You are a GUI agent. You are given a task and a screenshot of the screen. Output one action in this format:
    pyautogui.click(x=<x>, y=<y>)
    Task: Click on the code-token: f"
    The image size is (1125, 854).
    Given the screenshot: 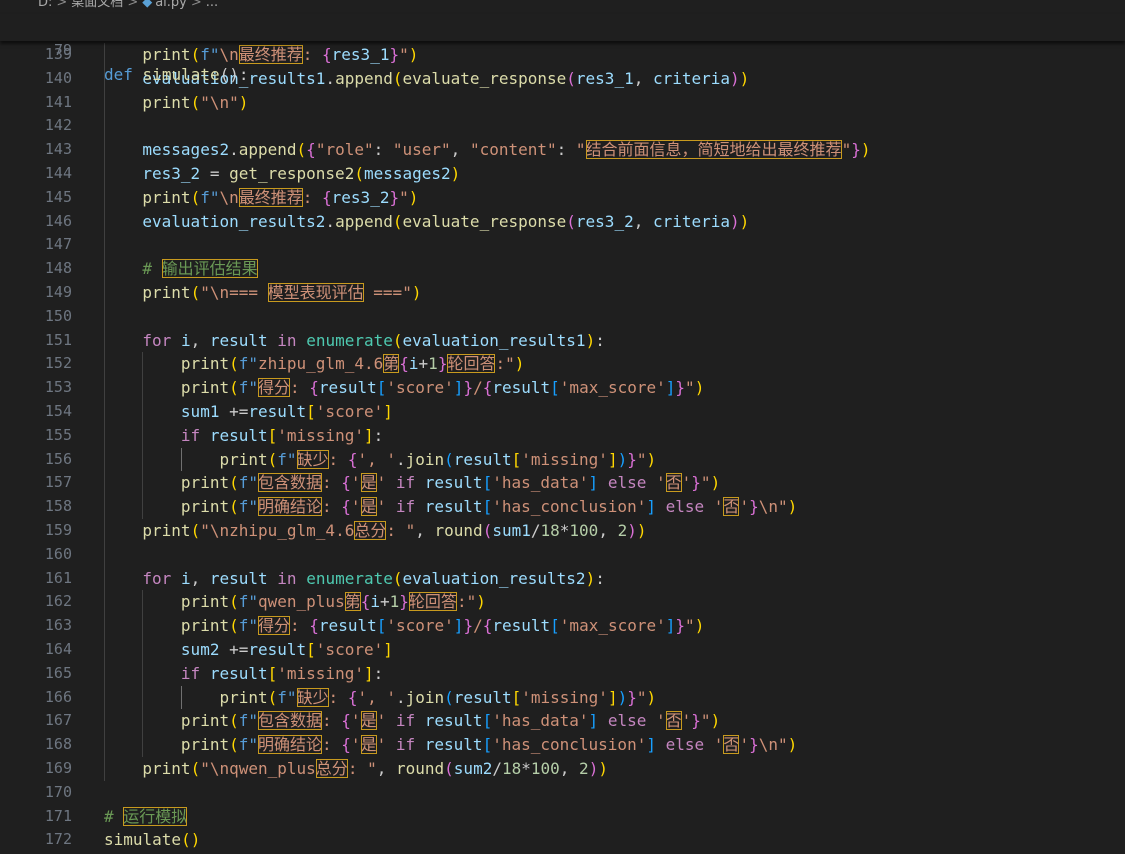 What is the action you would take?
    pyautogui.click(x=248, y=745)
    